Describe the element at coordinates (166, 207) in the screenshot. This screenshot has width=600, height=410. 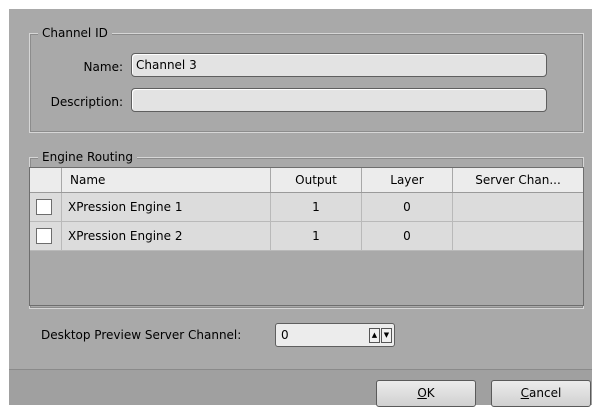
I see `row-name: XPression Engine 1` at that location.